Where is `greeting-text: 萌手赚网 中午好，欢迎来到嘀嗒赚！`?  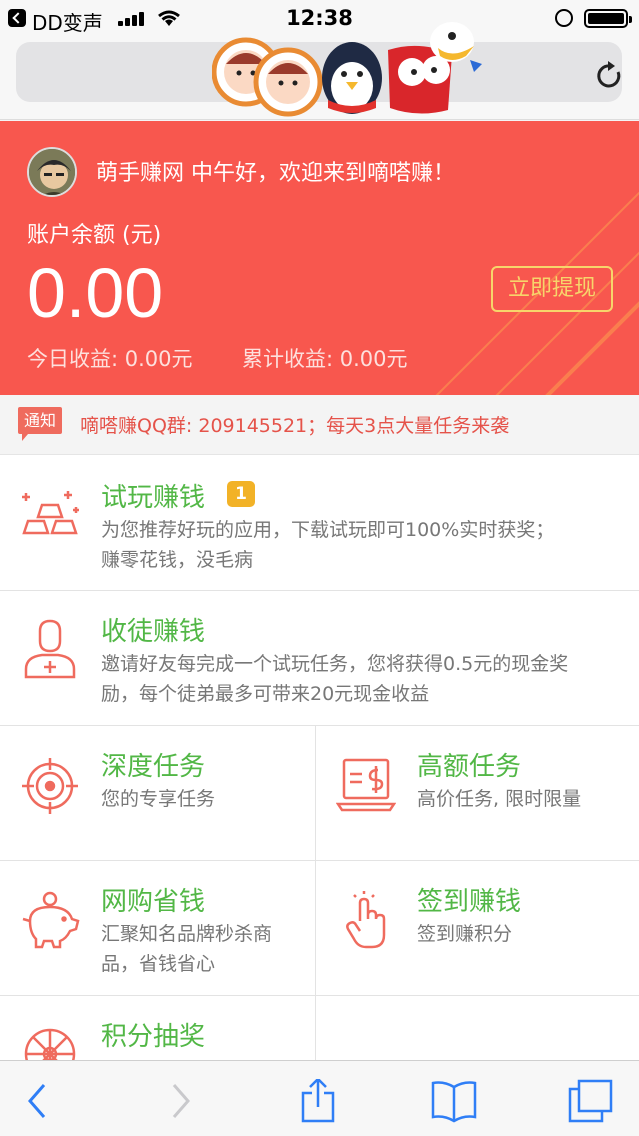
greeting-text: 萌手赚网 中午好，欢迎来到嘀嗒赚！ is located at coordinates (275, 173).